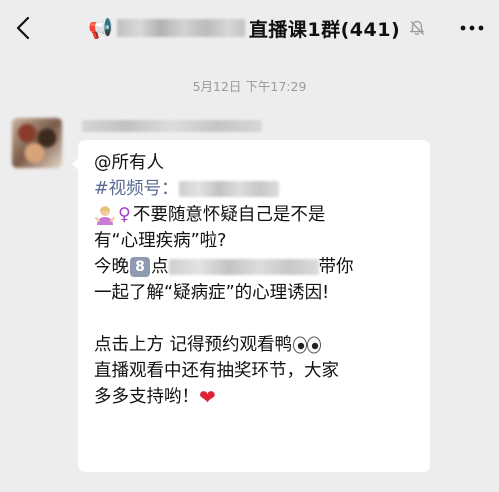  I want to click on mention-line: @所有人, so click(129, 163).